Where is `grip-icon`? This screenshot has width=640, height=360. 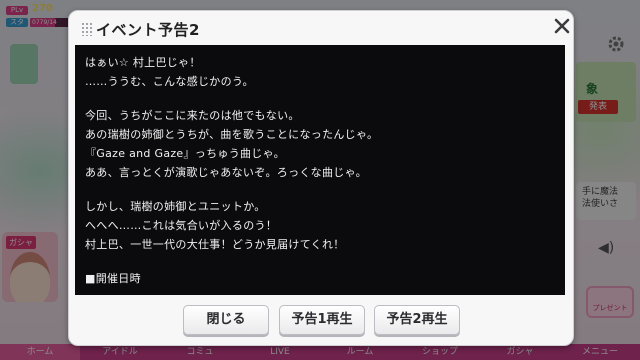
grip-icon is located at coordinates (87, 29).